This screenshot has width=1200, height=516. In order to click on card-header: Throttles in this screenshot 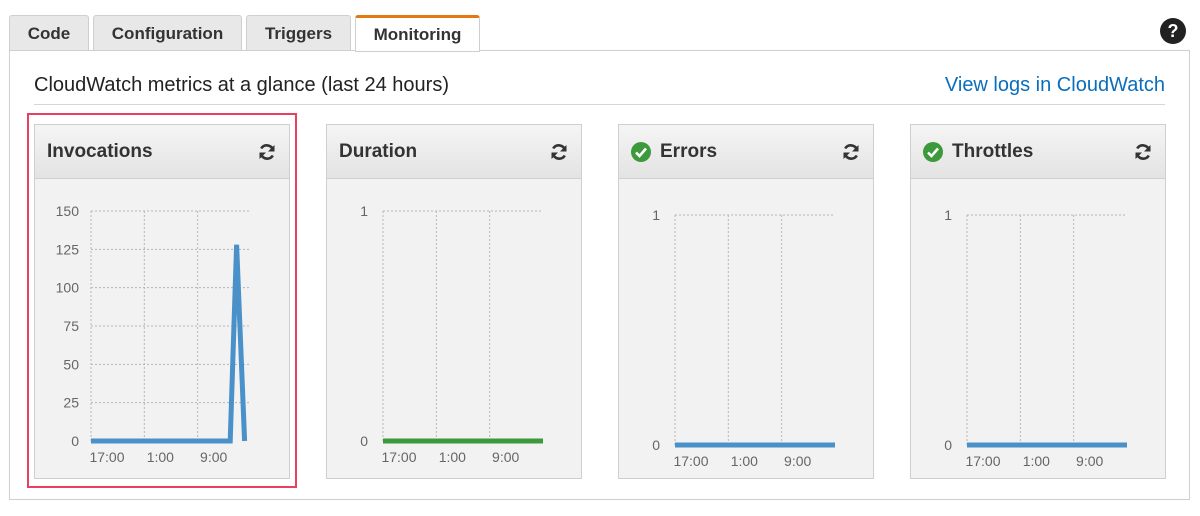, I will do `click(1038, 152)`.